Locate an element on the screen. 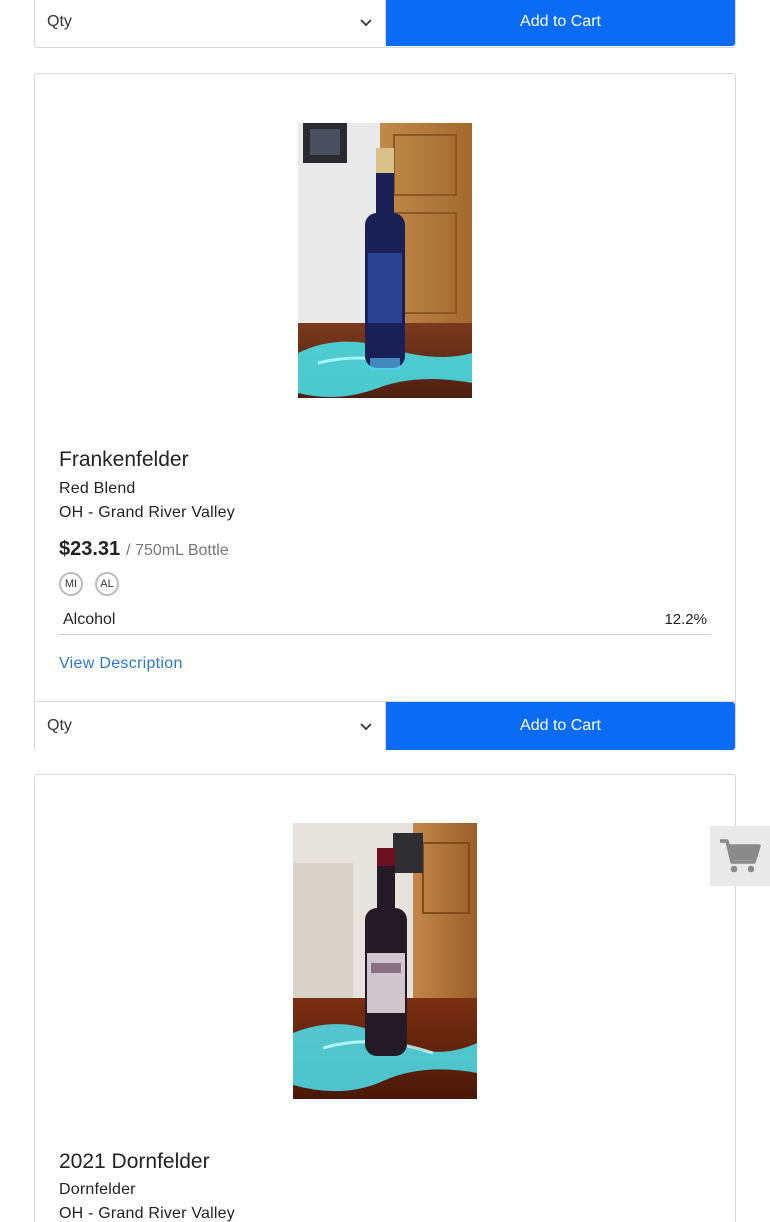 Image resolution: width=770 pixels, height=1222 pixels. spec-value: 12.2% is located at coordinates (685, 619).